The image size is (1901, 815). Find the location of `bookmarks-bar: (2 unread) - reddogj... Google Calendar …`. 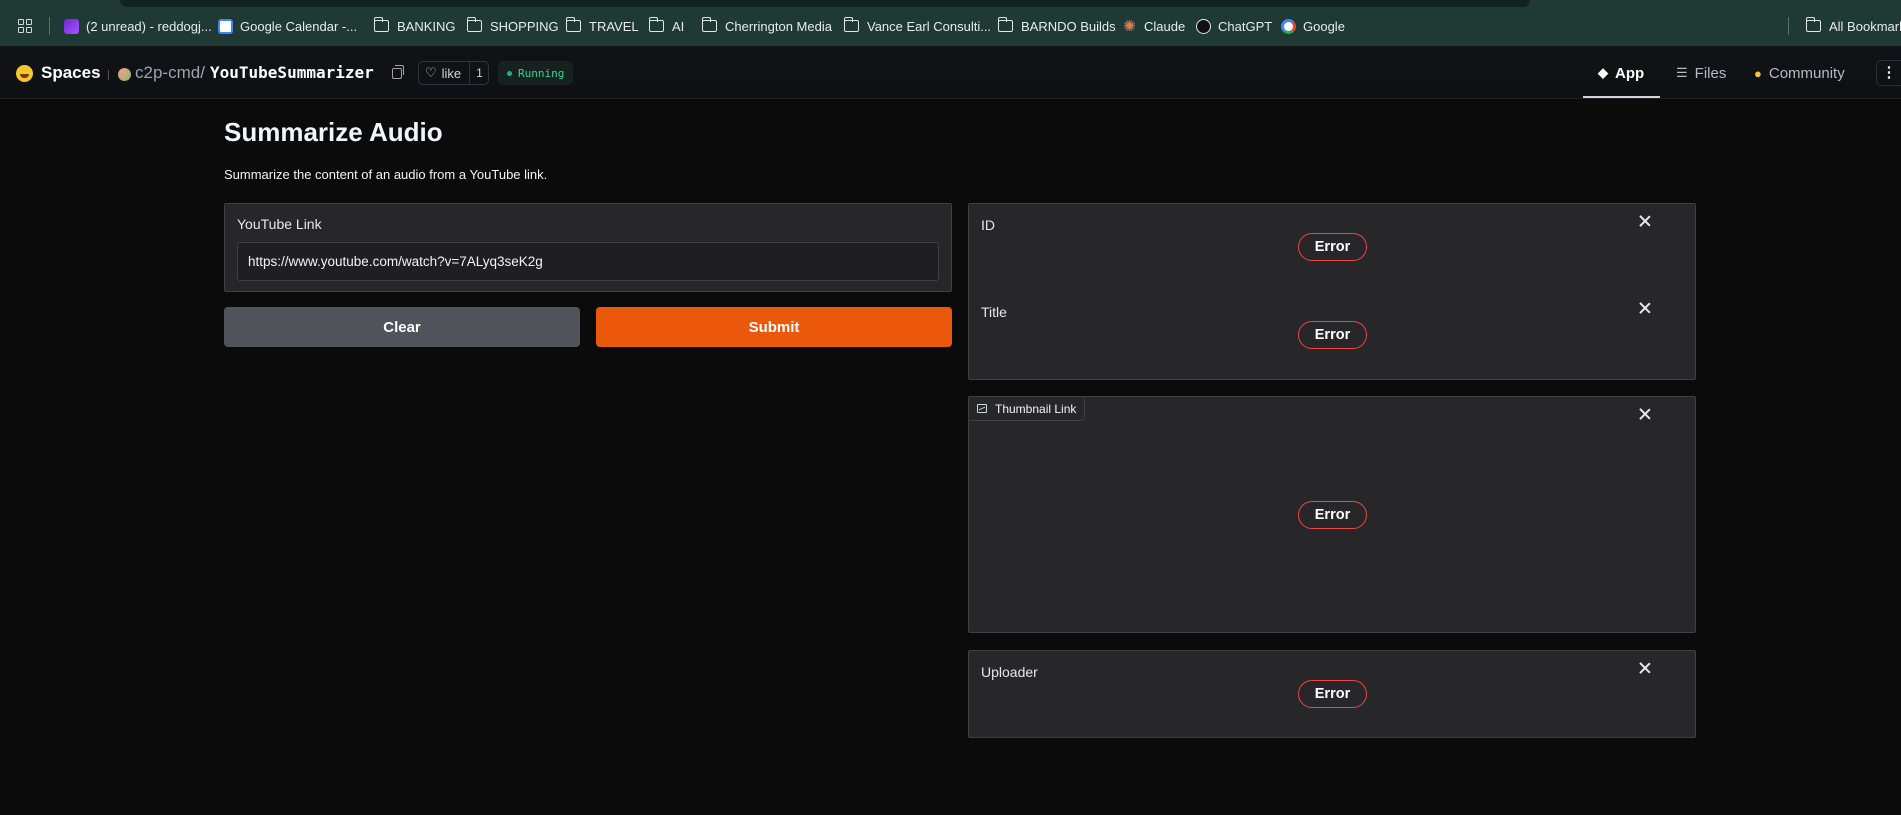

bookmarks-bar: (2 unread) - reddogj... Google Calendar … is located at coordinates (950, 23).